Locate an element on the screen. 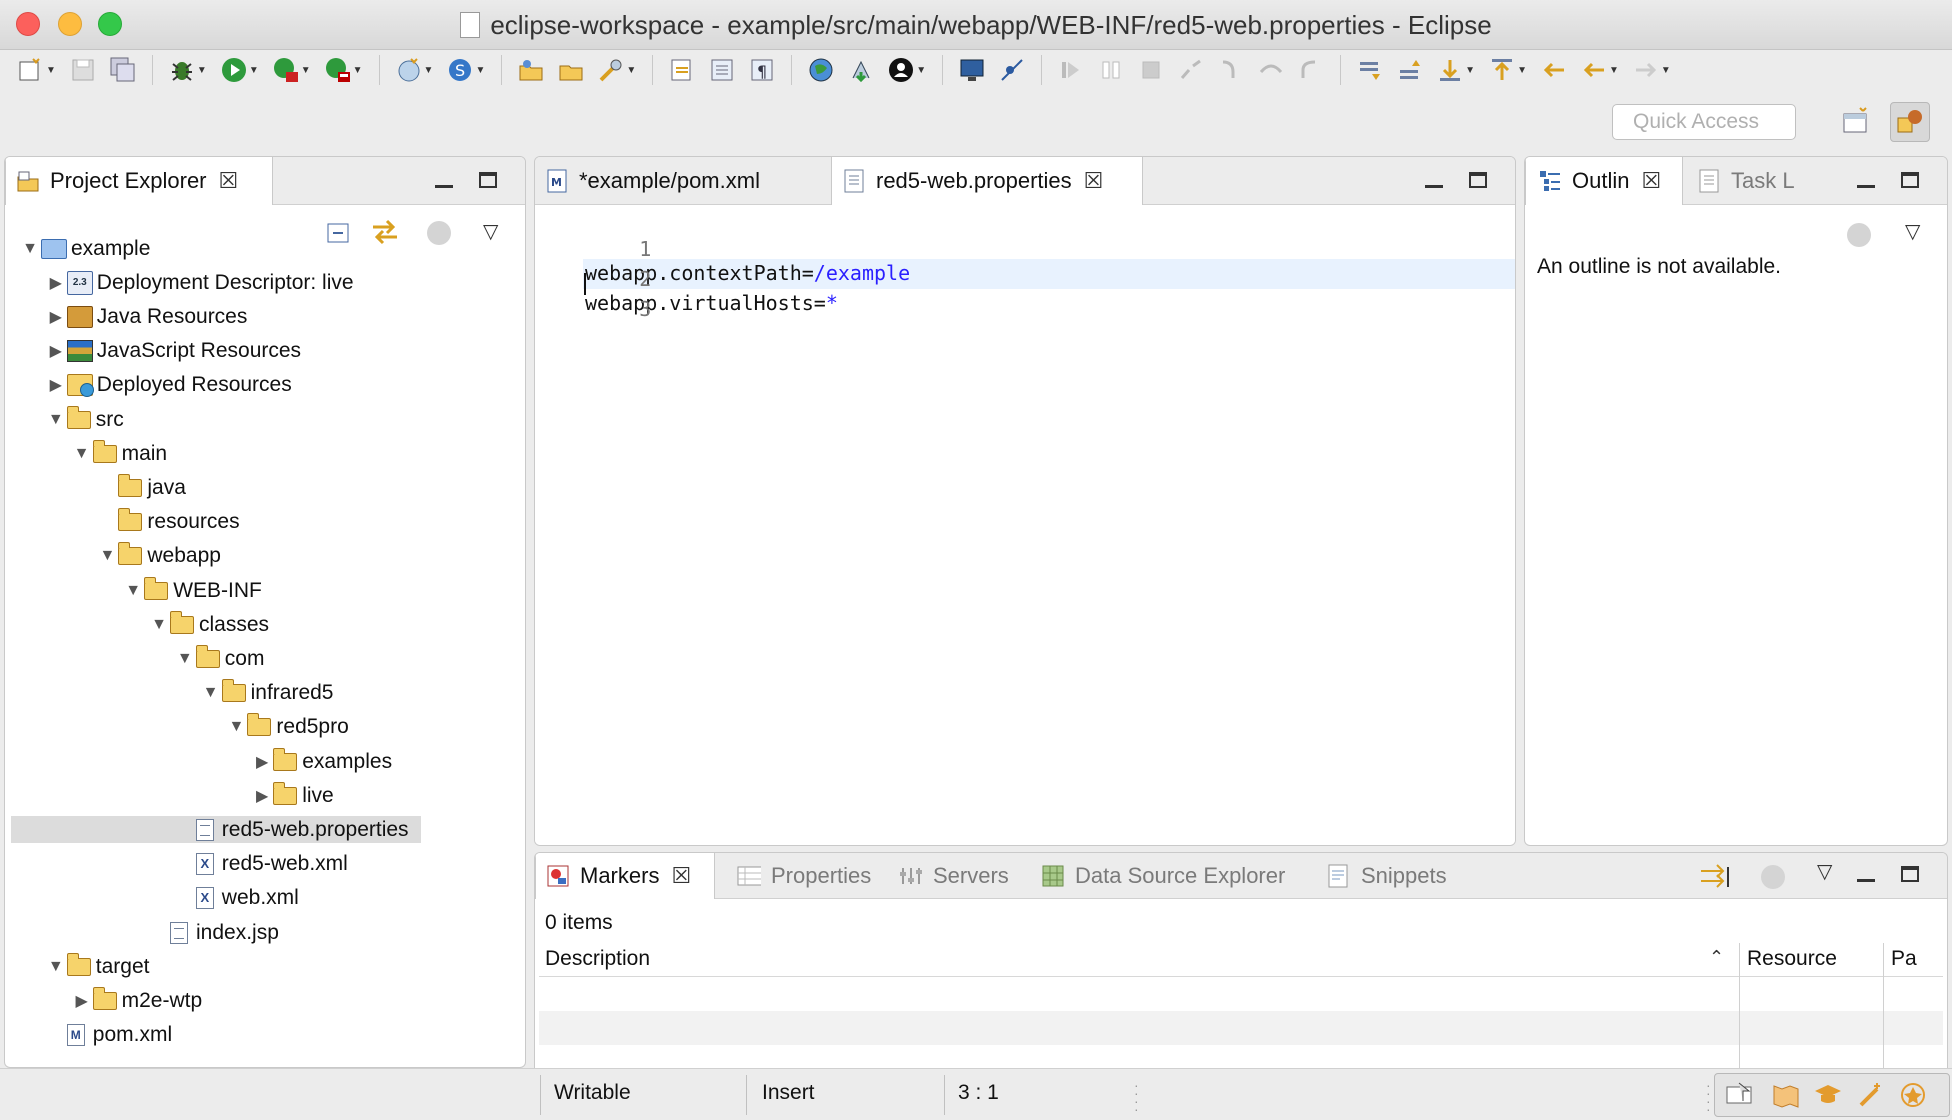 The height and width of the screenshot is (1120, 1952). user-icon is located at coordinates (901, 70).